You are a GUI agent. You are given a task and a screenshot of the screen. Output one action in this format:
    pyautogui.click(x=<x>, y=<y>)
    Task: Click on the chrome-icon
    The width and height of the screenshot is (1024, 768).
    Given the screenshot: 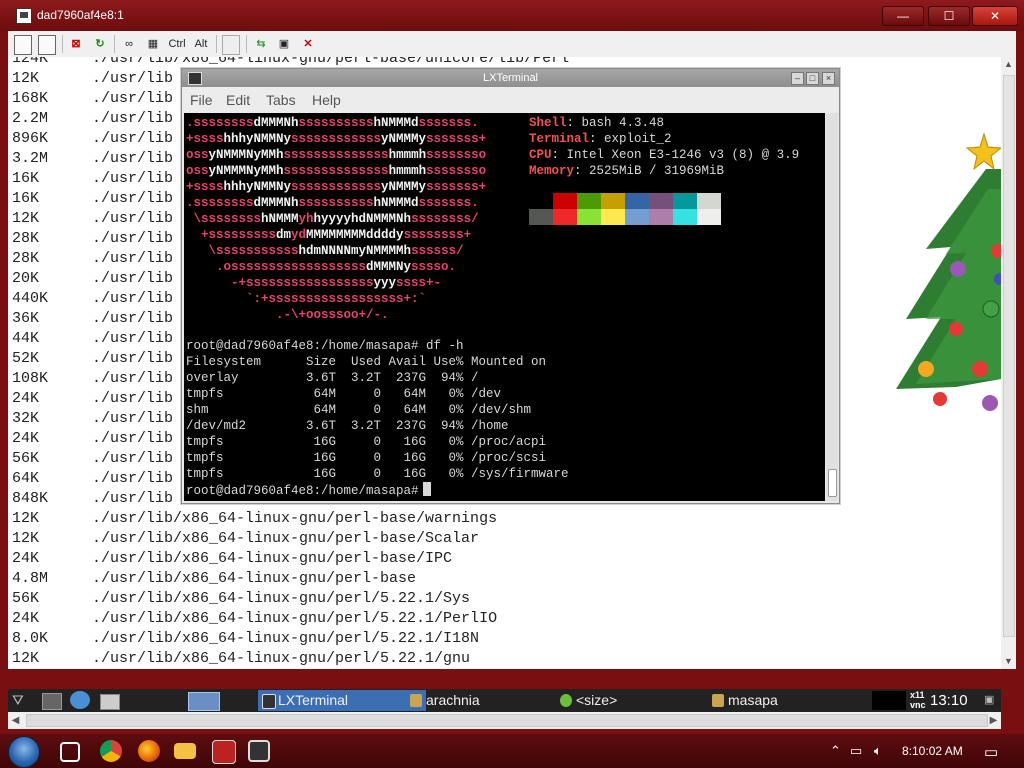 What is the action you would take?
    pyautogui.click(x=111, y=751)
    